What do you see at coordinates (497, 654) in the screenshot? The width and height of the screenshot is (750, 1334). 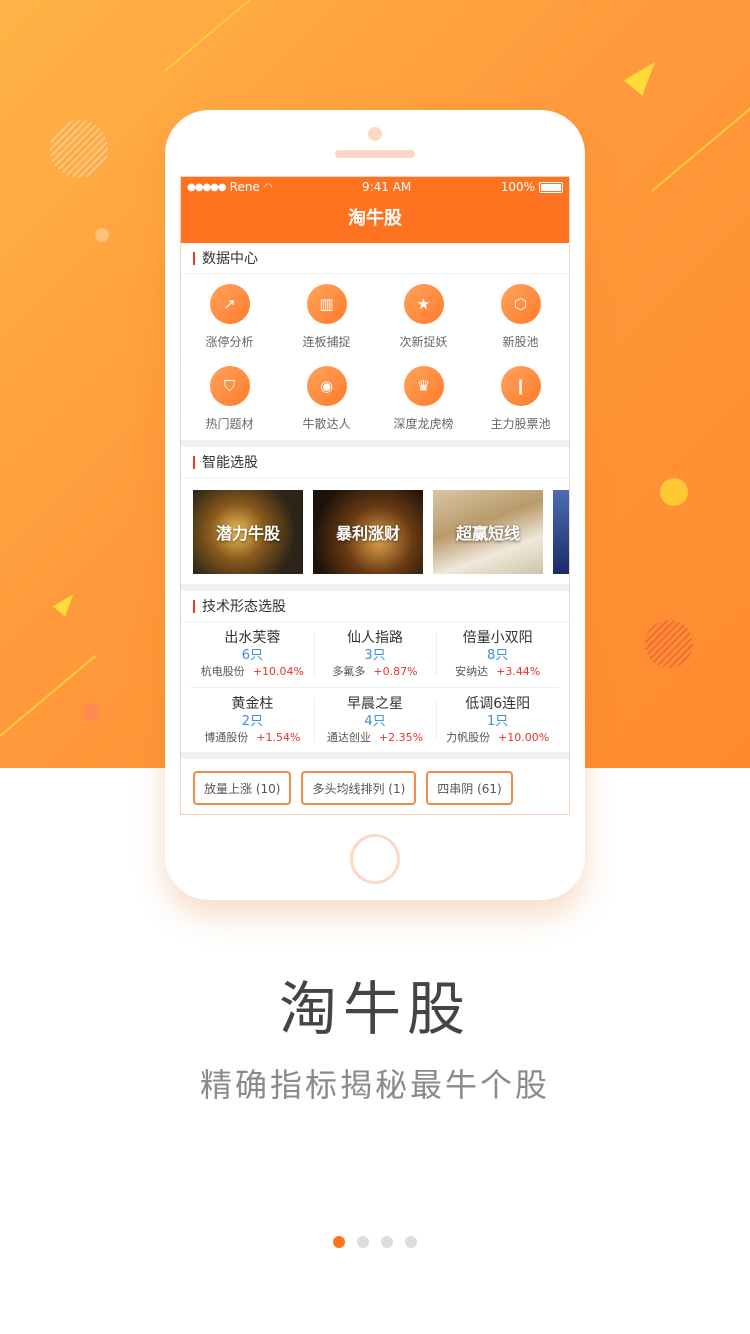 I see `tech-pattern-item: 倍量小双阳 8只 安纳达 +3.44%` at bounding box center [497, 654].